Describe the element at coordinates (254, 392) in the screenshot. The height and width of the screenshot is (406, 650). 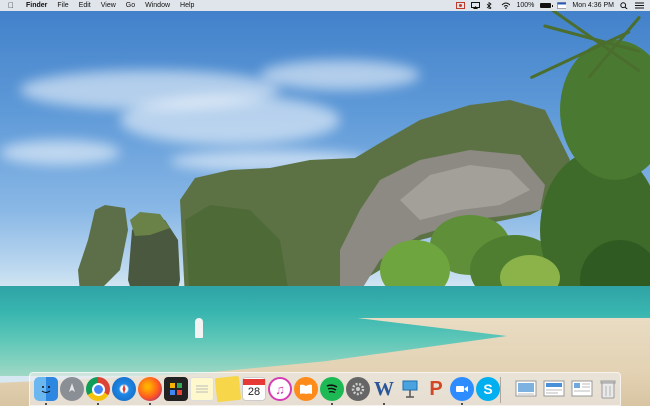
I see `calendar-day: 28` at that location.